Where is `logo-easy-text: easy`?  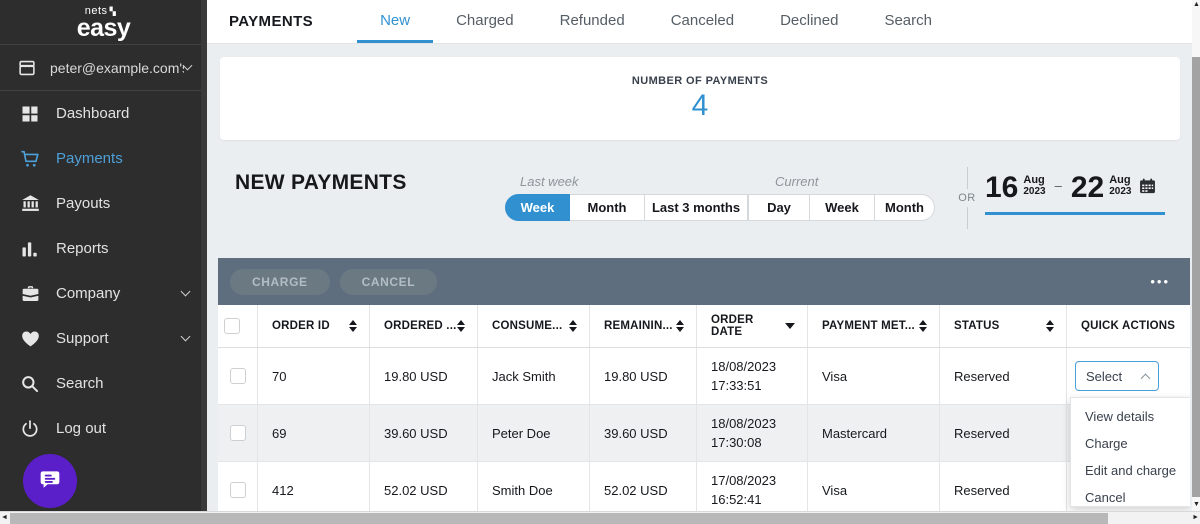
logo-easy-text: easy is located at coordinates (103, 27).